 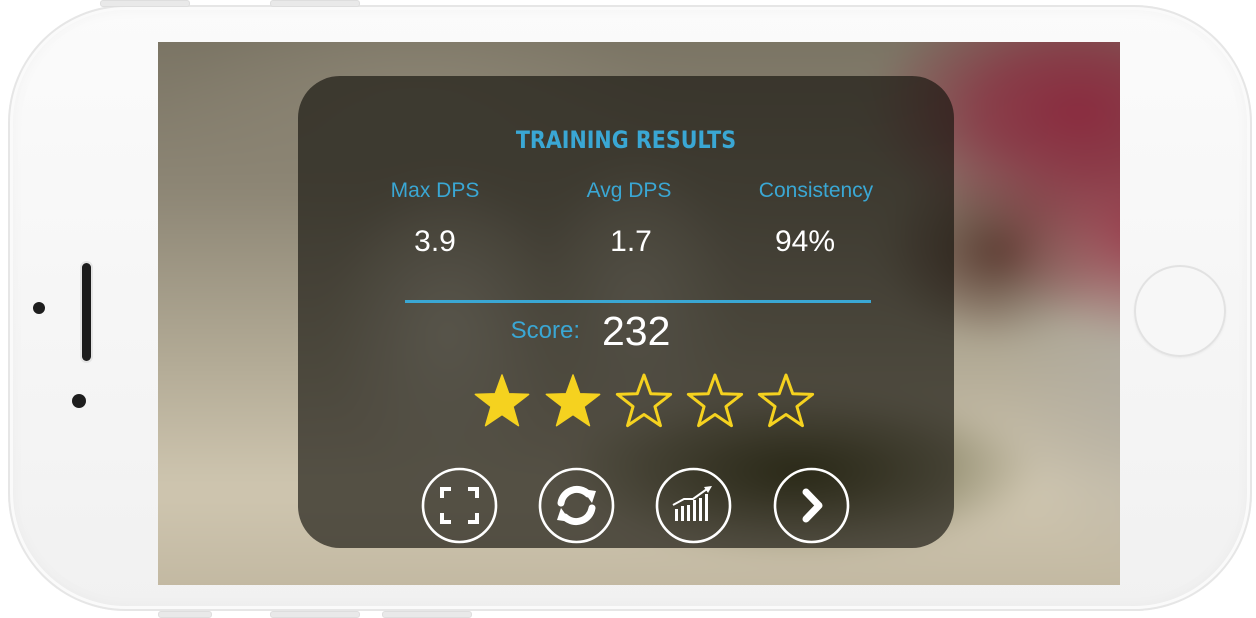 I want to click on stat-label-max-dps: Max DPS, so click(x=435, y=190).